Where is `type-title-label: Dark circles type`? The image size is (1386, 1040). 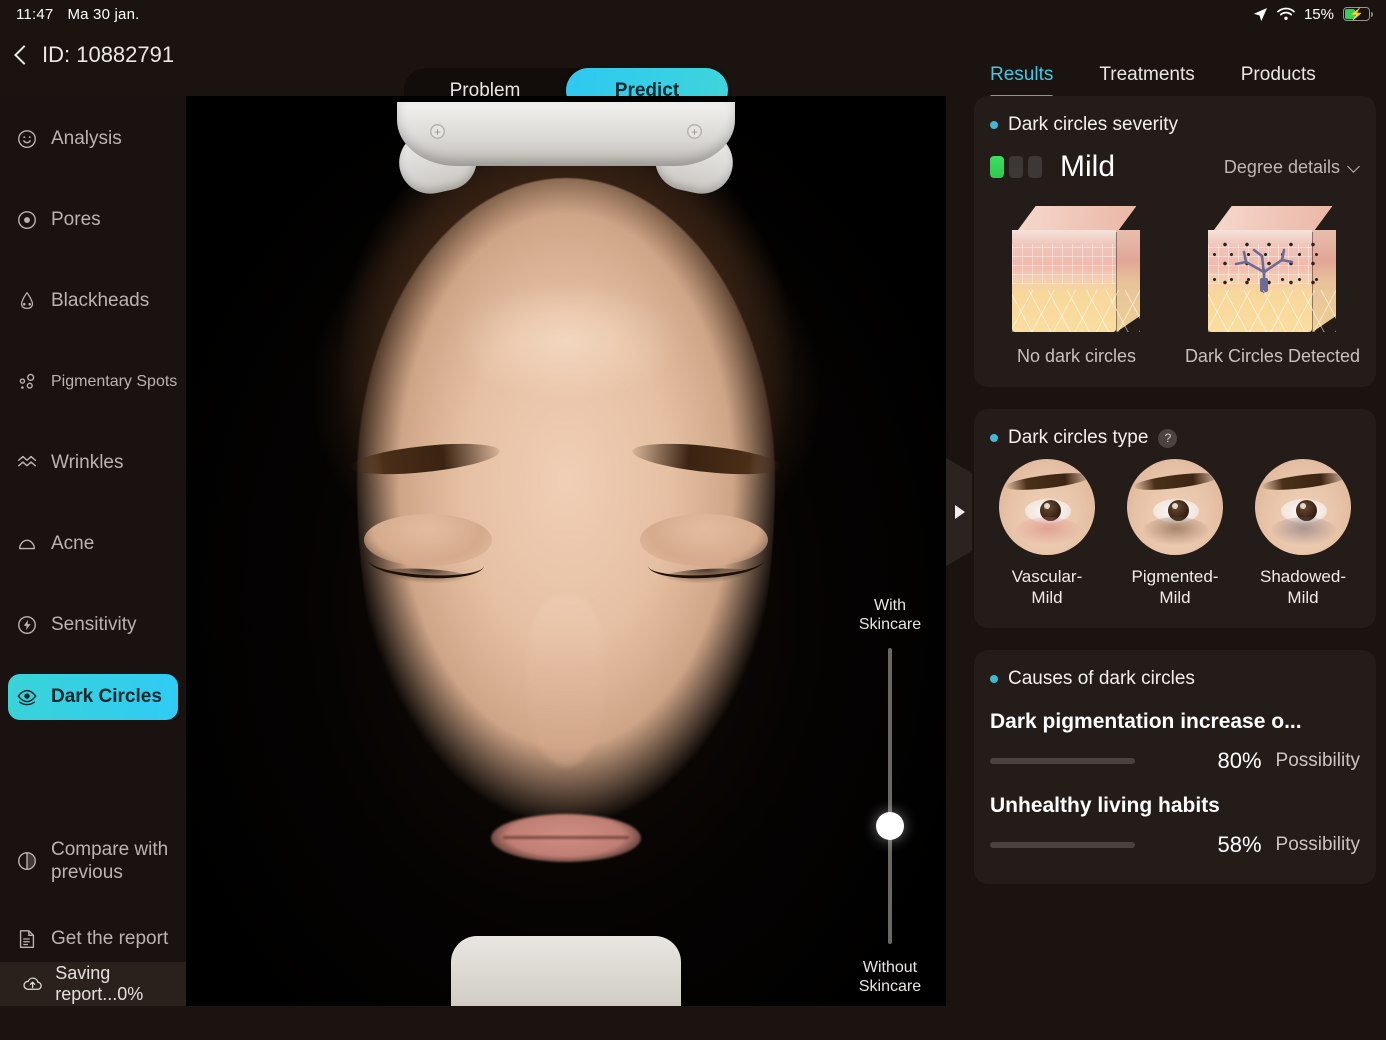 type-title-label: Dark circles type is located at coordinates (1078, 437).